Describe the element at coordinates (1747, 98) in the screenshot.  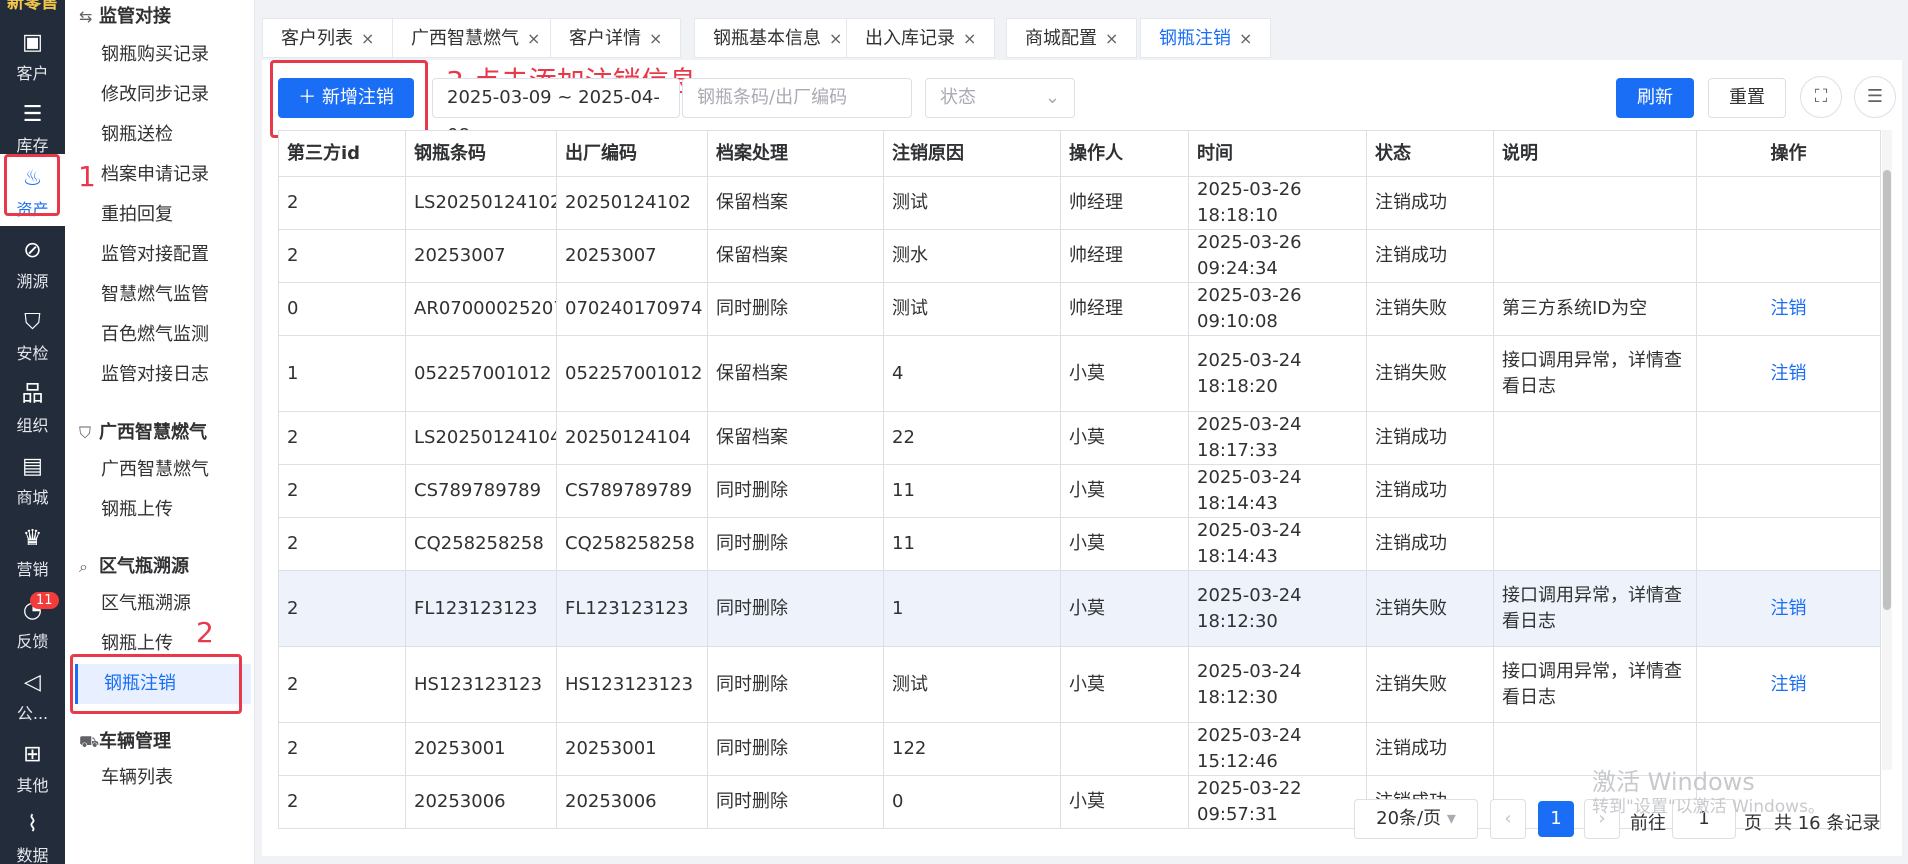
I see `reset-button: 重置` at that location.